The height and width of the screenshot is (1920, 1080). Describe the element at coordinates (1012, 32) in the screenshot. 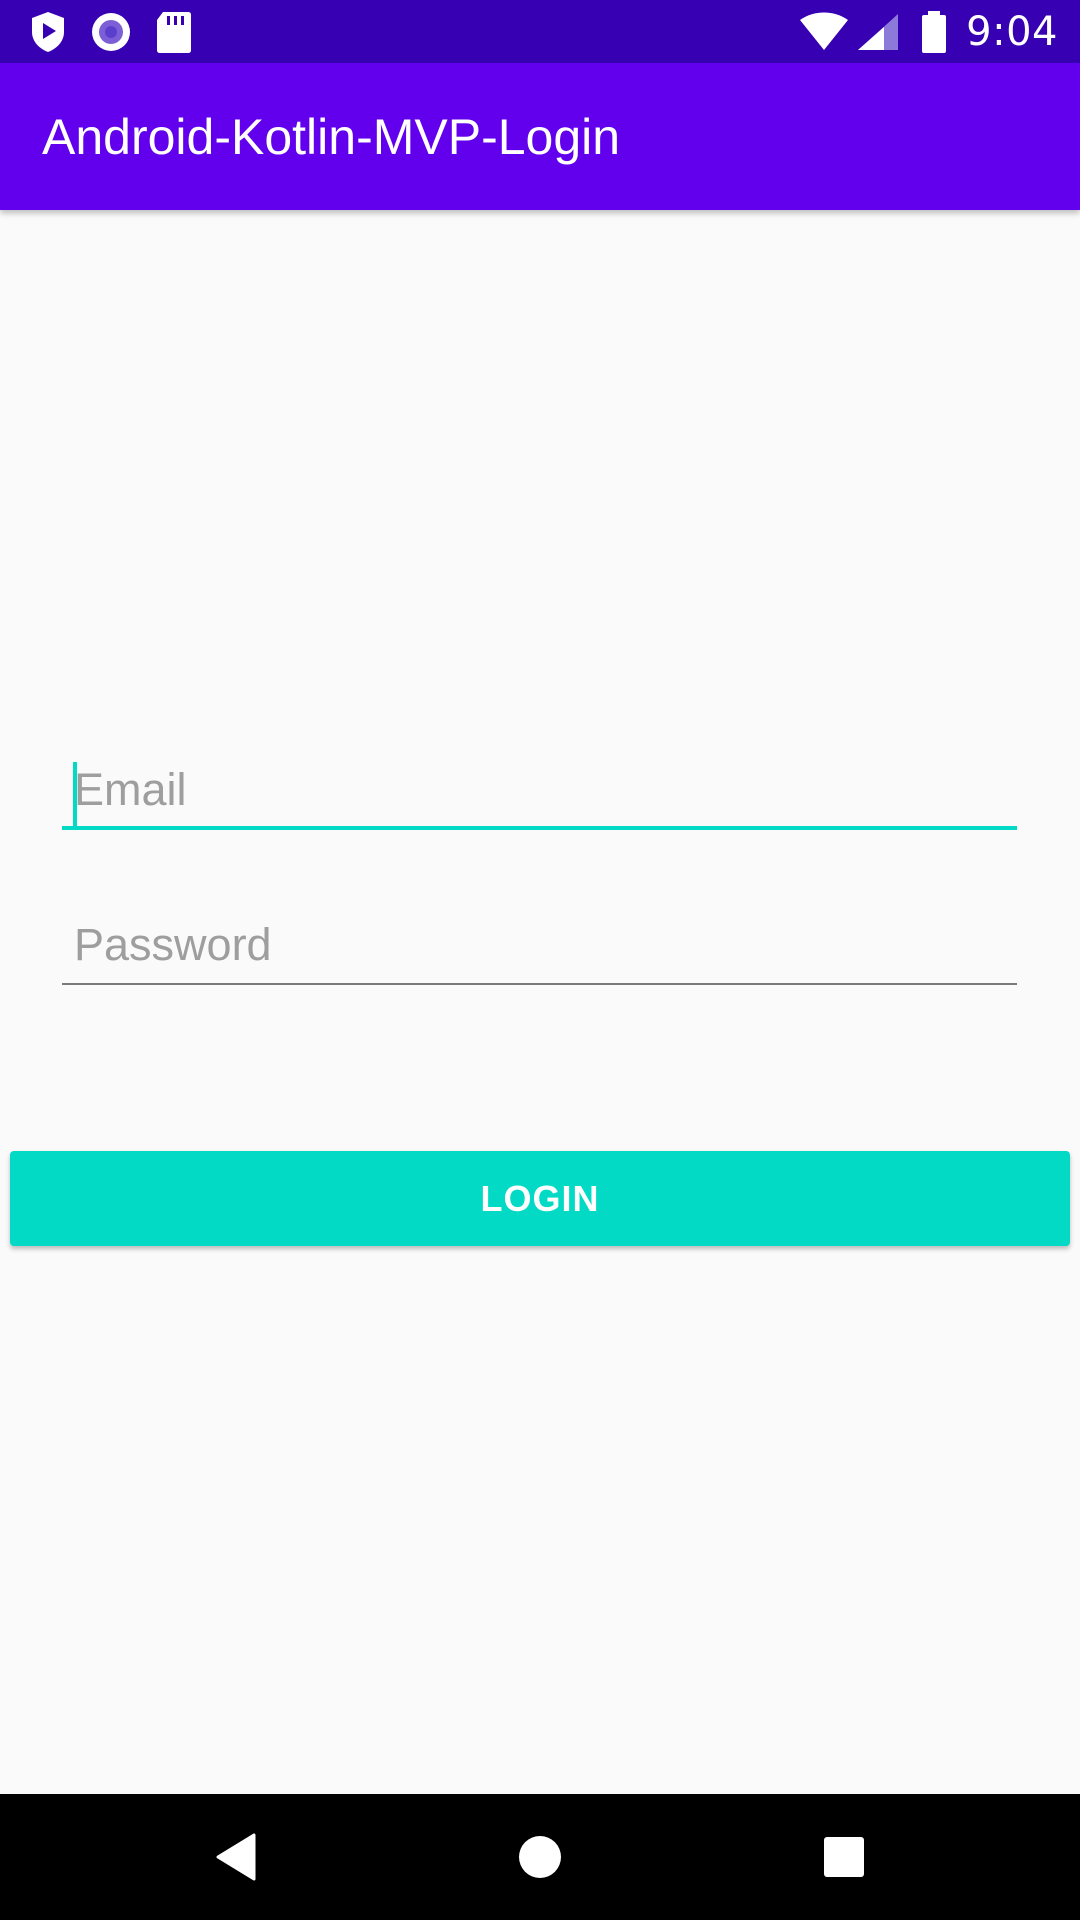

I see `status-time: 9:04` at that location.